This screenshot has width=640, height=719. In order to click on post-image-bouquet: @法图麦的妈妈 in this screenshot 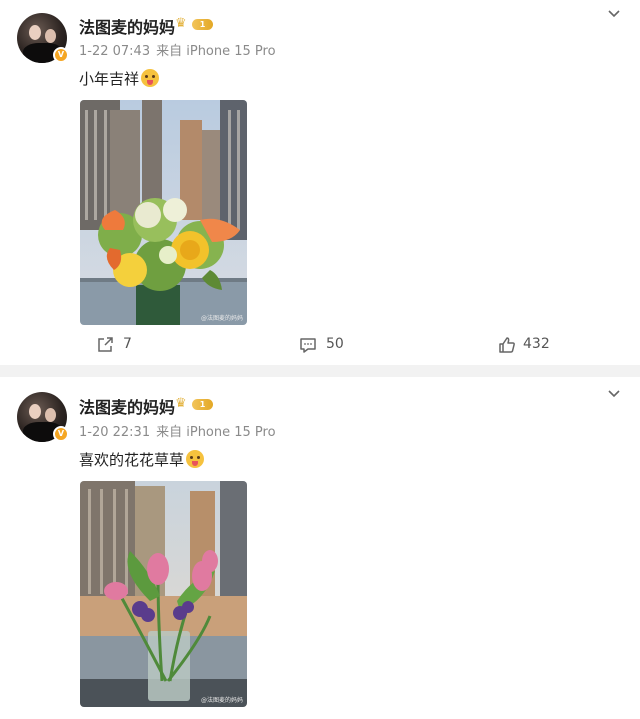, I will do `click(163, 212)`.